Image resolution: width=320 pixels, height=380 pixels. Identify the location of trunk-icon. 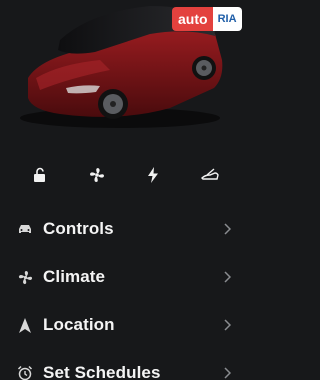
(209, 174).